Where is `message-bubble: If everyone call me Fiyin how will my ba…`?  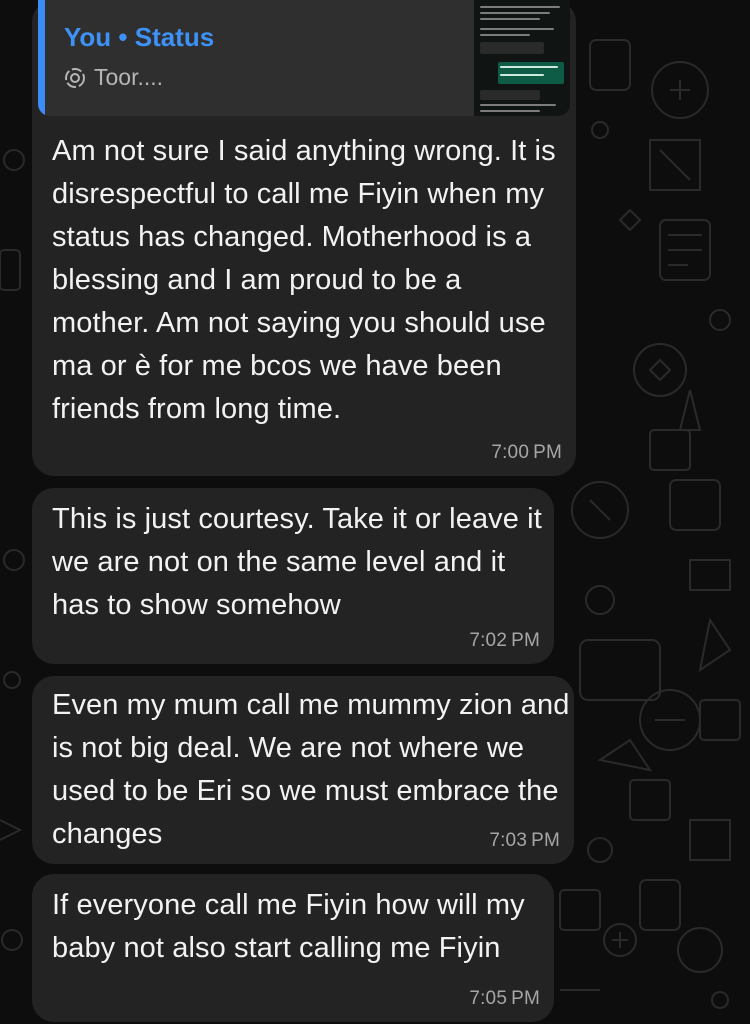 message-bubble: If everyone call me Fiyin how will my ba… is located at coordinates (293, 948).